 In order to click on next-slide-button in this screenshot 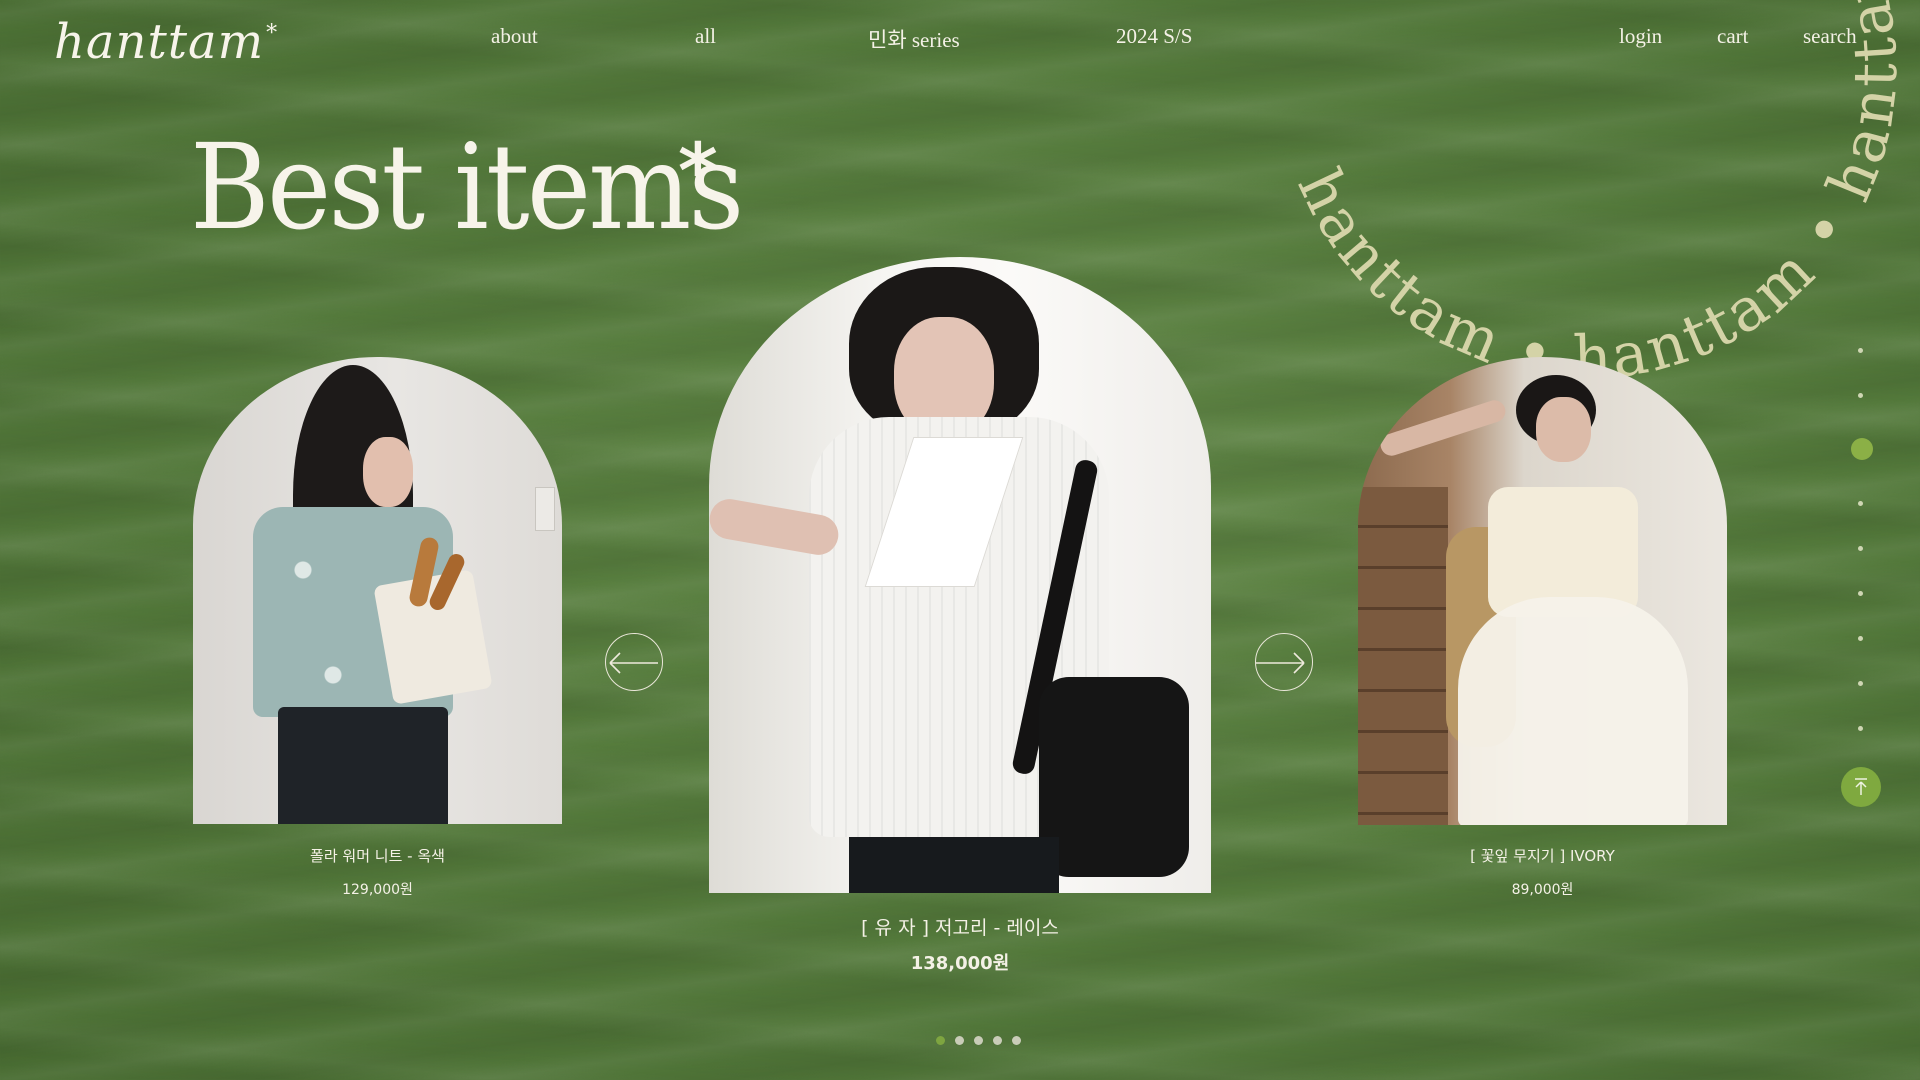, I will do `click(1284, 662)`.